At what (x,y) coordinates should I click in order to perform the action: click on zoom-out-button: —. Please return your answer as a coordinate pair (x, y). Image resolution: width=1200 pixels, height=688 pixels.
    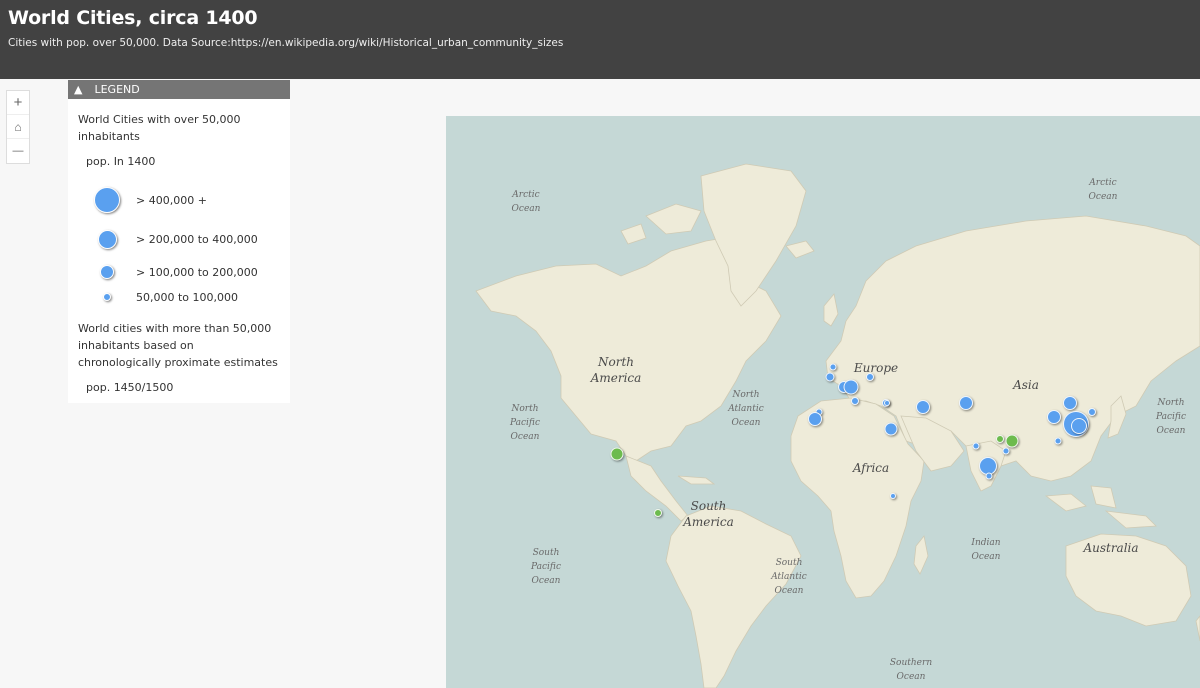
    Looking at the image, I should click on (18, 151).